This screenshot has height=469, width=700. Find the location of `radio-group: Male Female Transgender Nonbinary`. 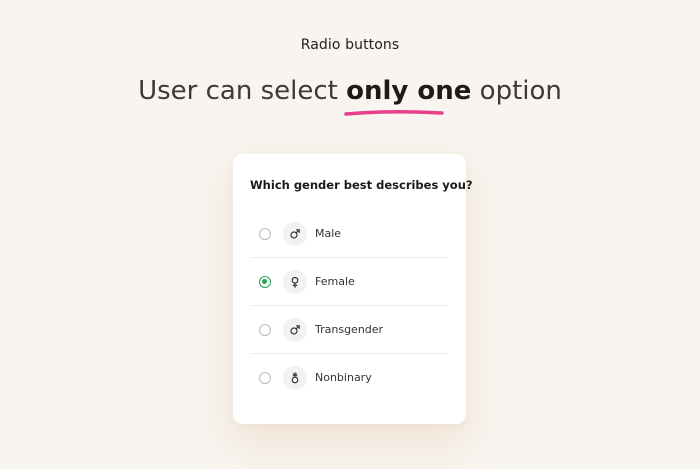

radio-group: Male Female Transgender Nonbinary is located at coordinates (349, 305).